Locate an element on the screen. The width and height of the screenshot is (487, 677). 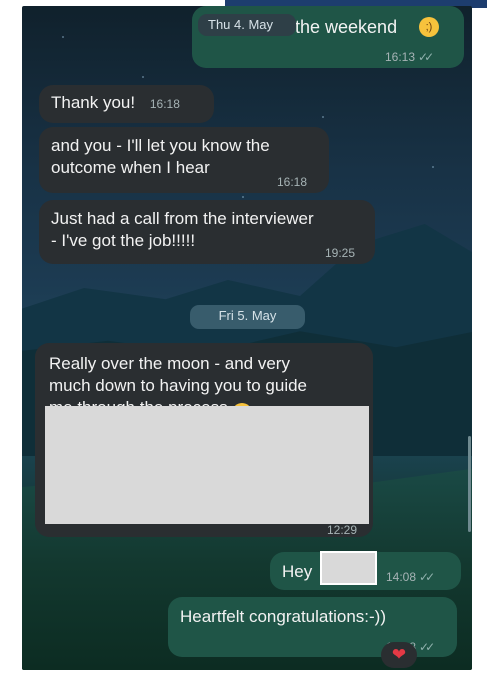
message-text: Heartfelt congratulations:-)) is located at coordinates (283, 616).